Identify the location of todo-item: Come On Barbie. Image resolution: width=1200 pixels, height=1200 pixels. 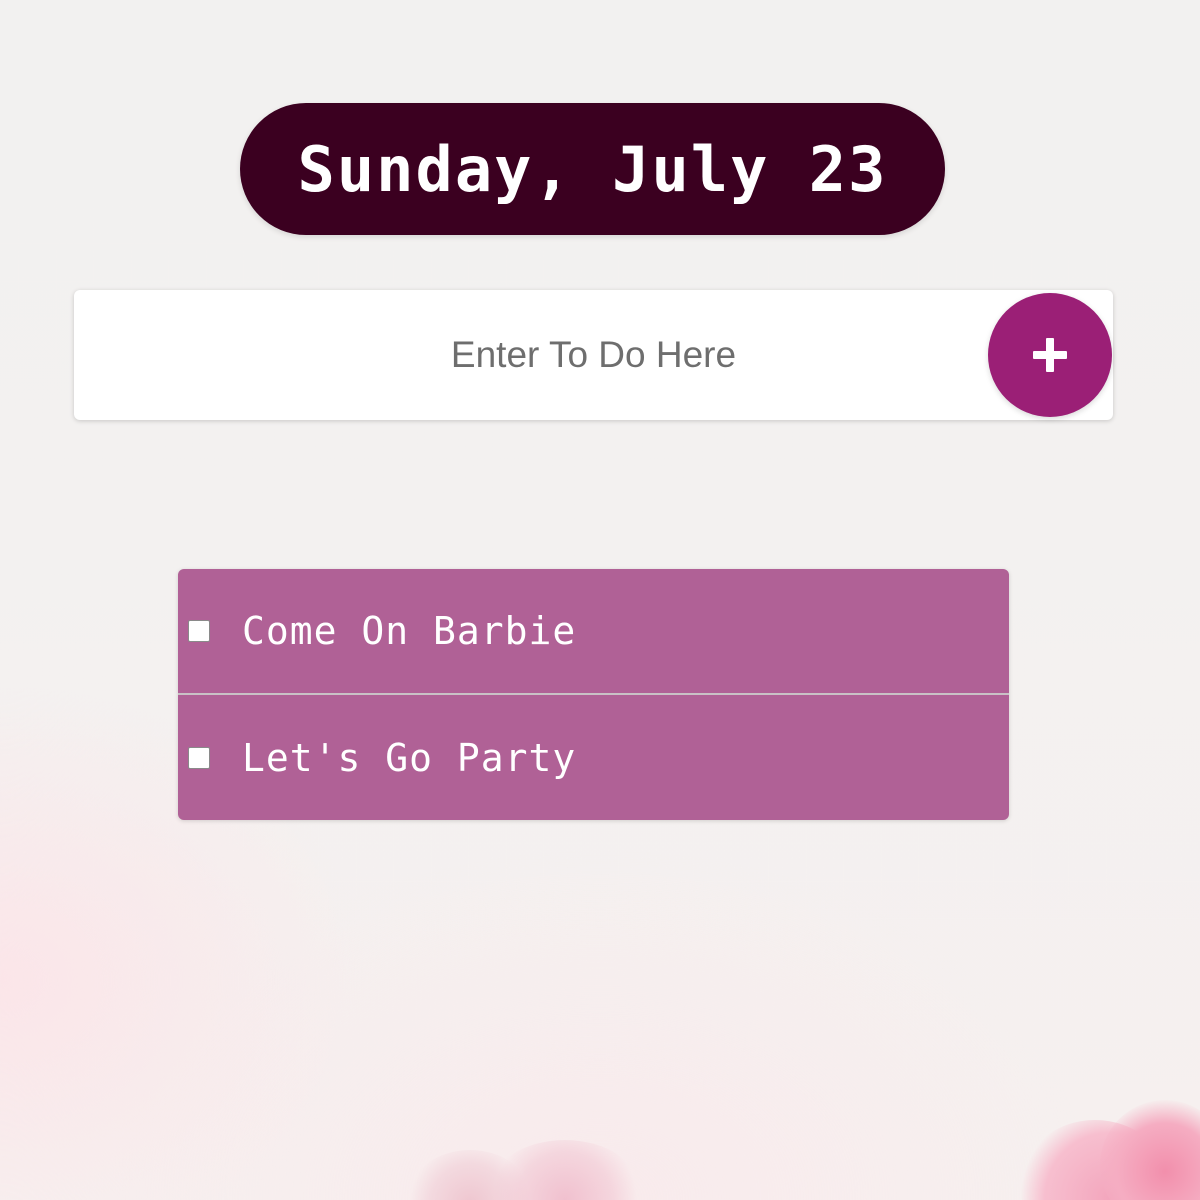
(593, 631).